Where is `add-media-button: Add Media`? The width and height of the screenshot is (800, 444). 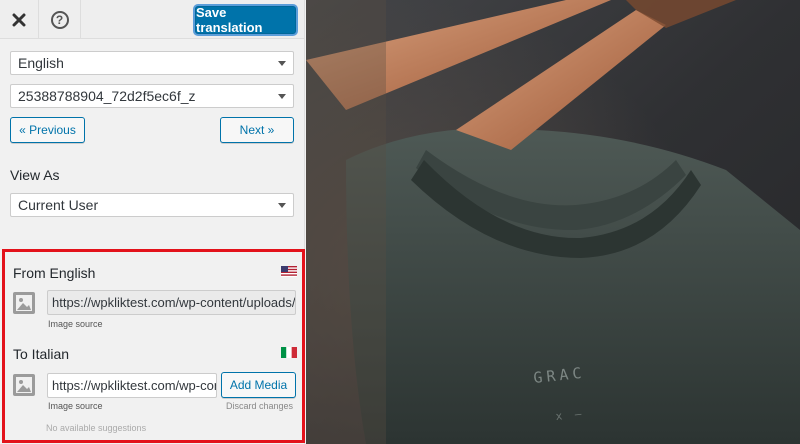 add-media-button: Add Media is located at coordinates (258, 385).